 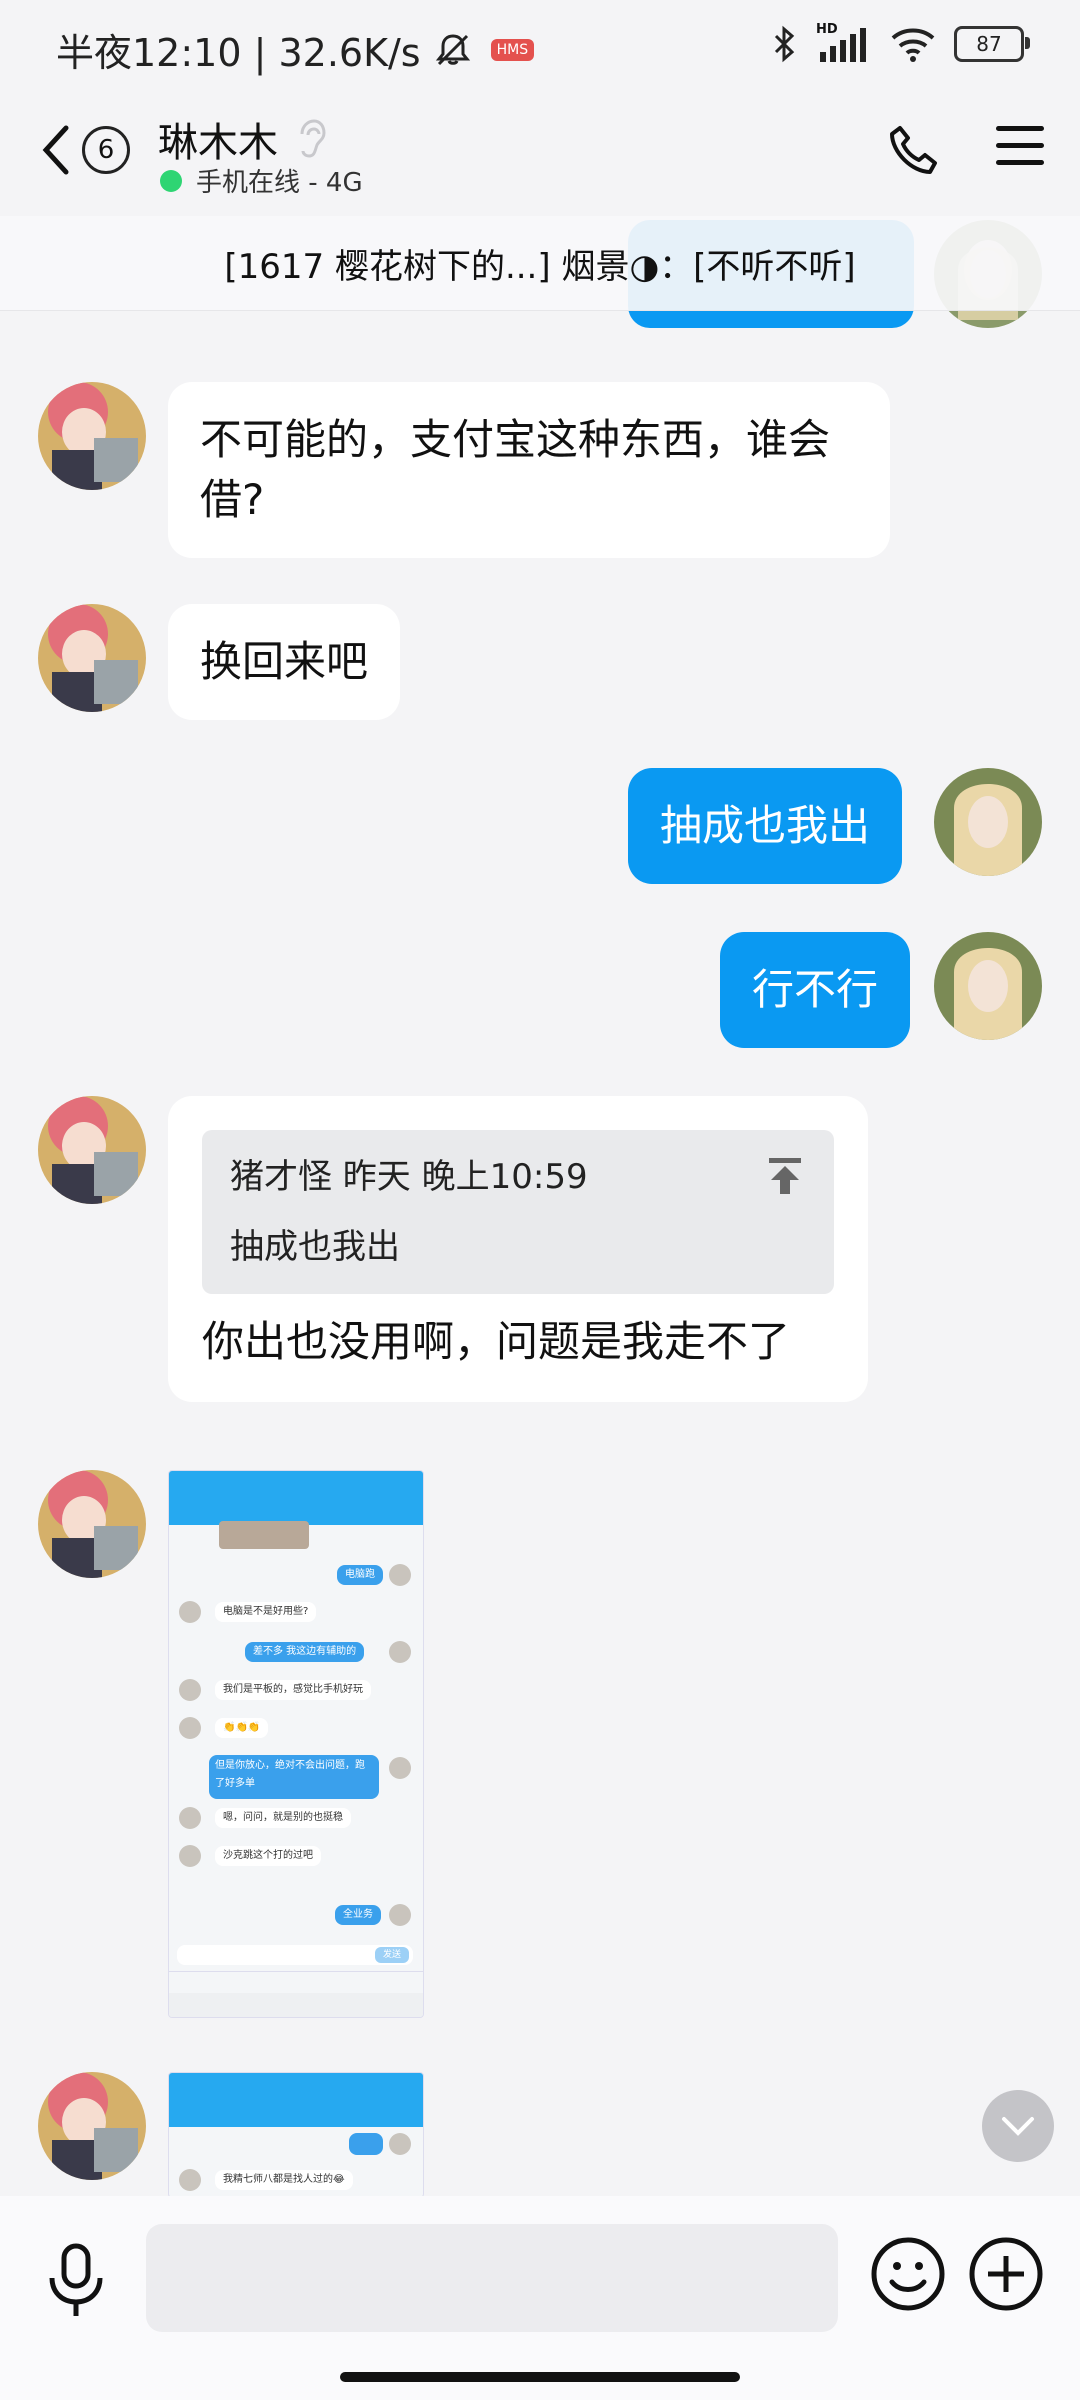 What do you see at coordinates (315, 1247) in the screenshot?
I see `quote-text: 抽成也我出` at bounding box center [315, 1247].